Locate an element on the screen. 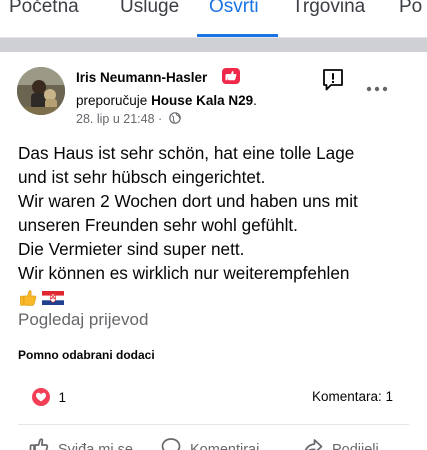  comment-button: Komentiraj is located at coordinates (209, 443).